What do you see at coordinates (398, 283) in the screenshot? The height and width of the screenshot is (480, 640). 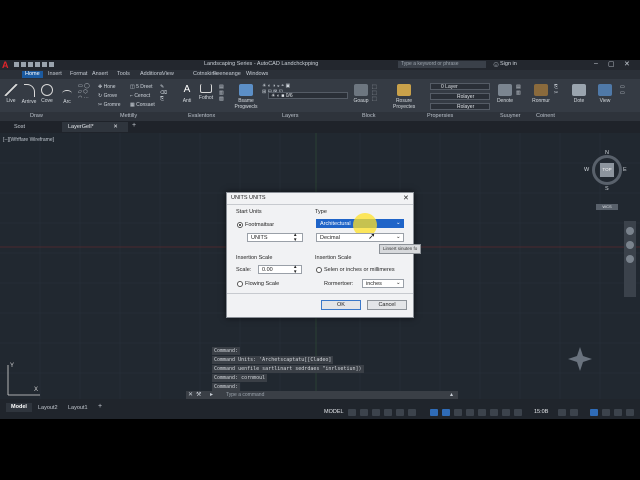 I see `format-chevron-icon: ⌄` at bounding box center [398, 283].